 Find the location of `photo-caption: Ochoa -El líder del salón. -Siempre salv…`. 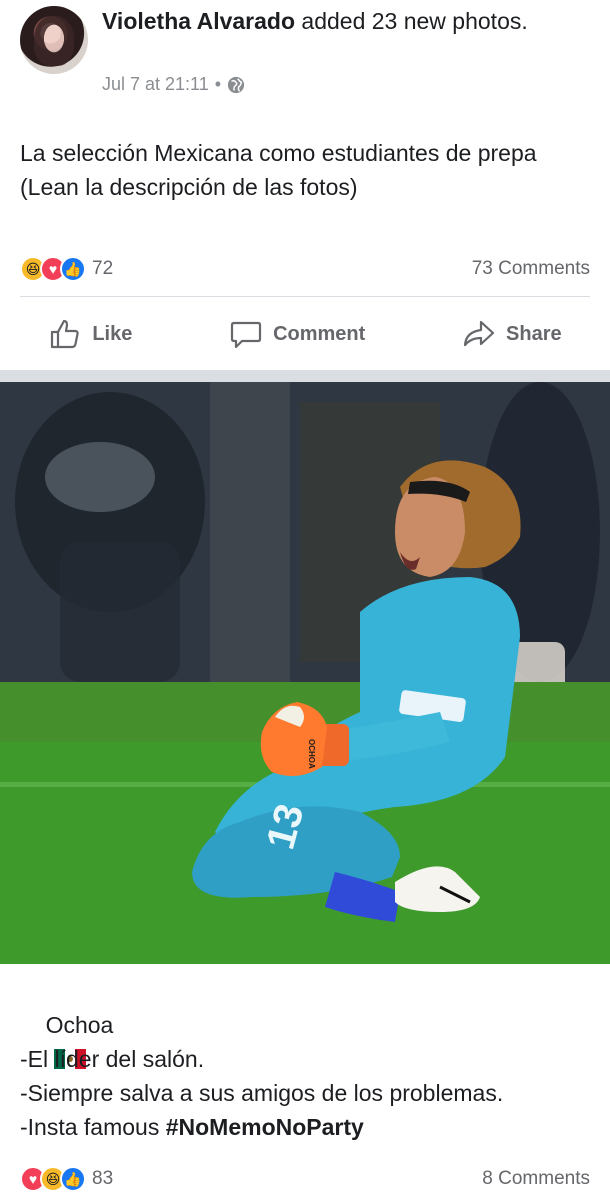

photo-caption: Ochoa -El líder del salón. -Siempre salv… is located at coordinates (310, 1059).